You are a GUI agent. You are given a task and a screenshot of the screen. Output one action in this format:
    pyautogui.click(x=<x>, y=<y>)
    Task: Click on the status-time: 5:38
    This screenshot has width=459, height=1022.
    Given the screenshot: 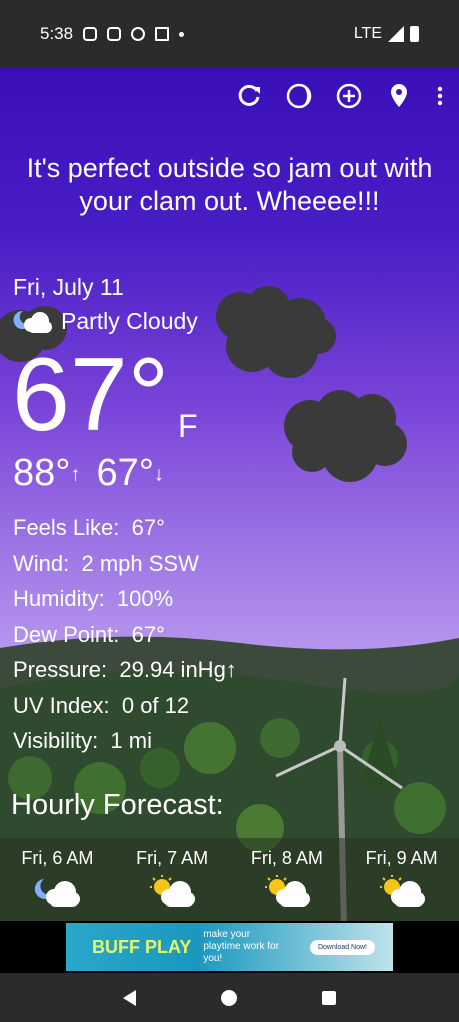 What is the action you would take?
    pyautogui.click(x=57, y=33)
    